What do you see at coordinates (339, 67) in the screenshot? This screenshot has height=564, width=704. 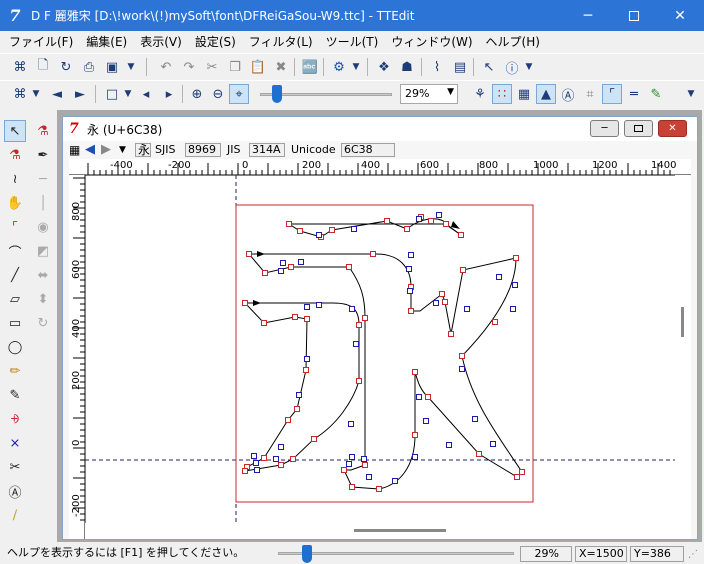 I see `settings-gear-icon: ⚙` at bounding box center [339, 67].